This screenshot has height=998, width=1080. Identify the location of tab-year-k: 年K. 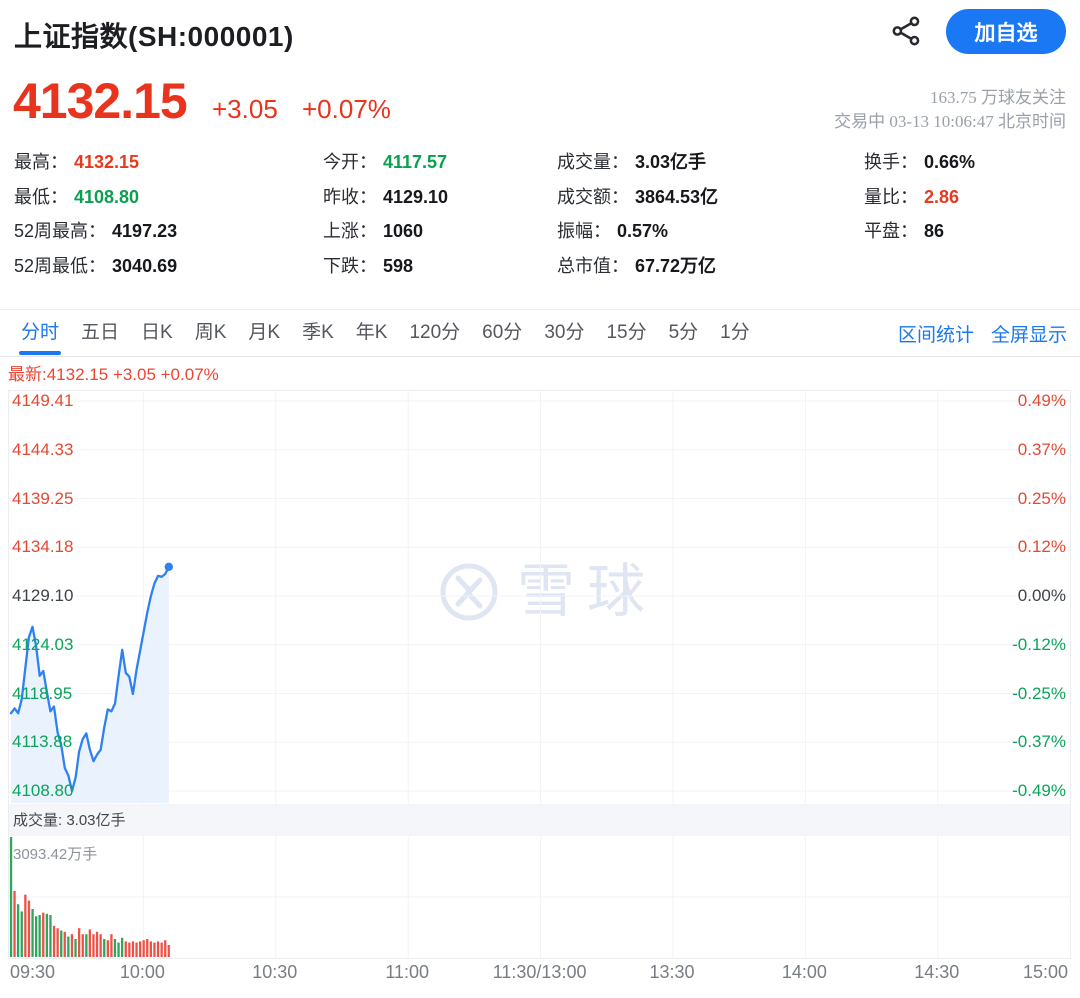
(372, 333).